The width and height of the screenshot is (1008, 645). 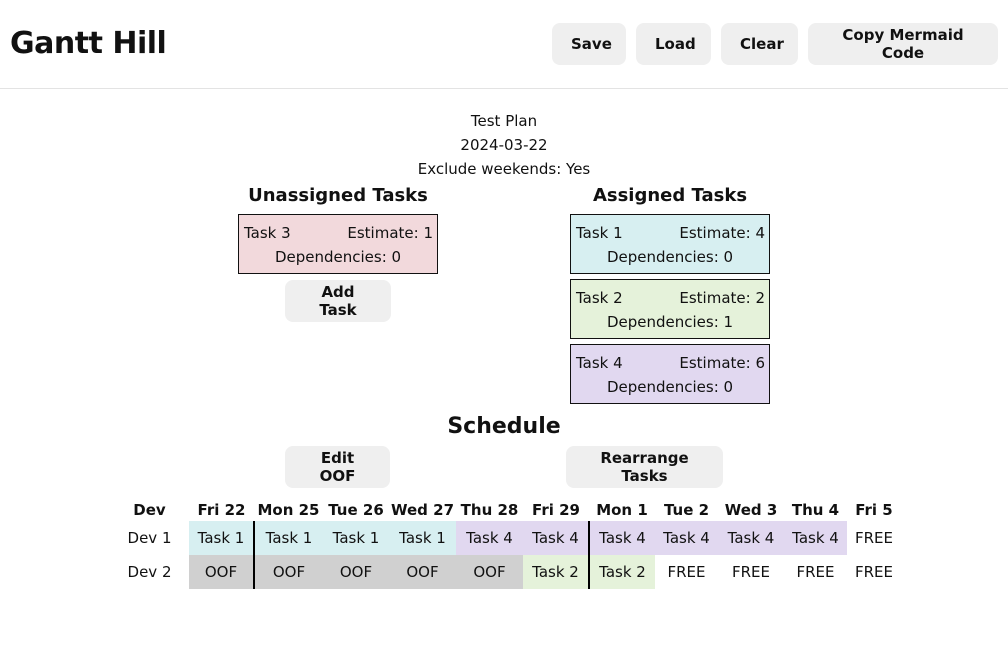 I want to click on day-header: Wed 3, so click(x=751, y=510).